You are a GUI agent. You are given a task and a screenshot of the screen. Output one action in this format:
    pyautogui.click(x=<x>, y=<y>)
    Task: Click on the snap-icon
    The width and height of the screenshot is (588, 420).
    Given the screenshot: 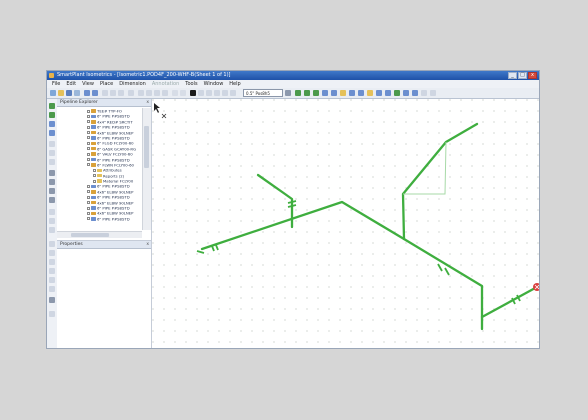 What is the action you would take?
    pyautogui.click(x=217, y=93)
    